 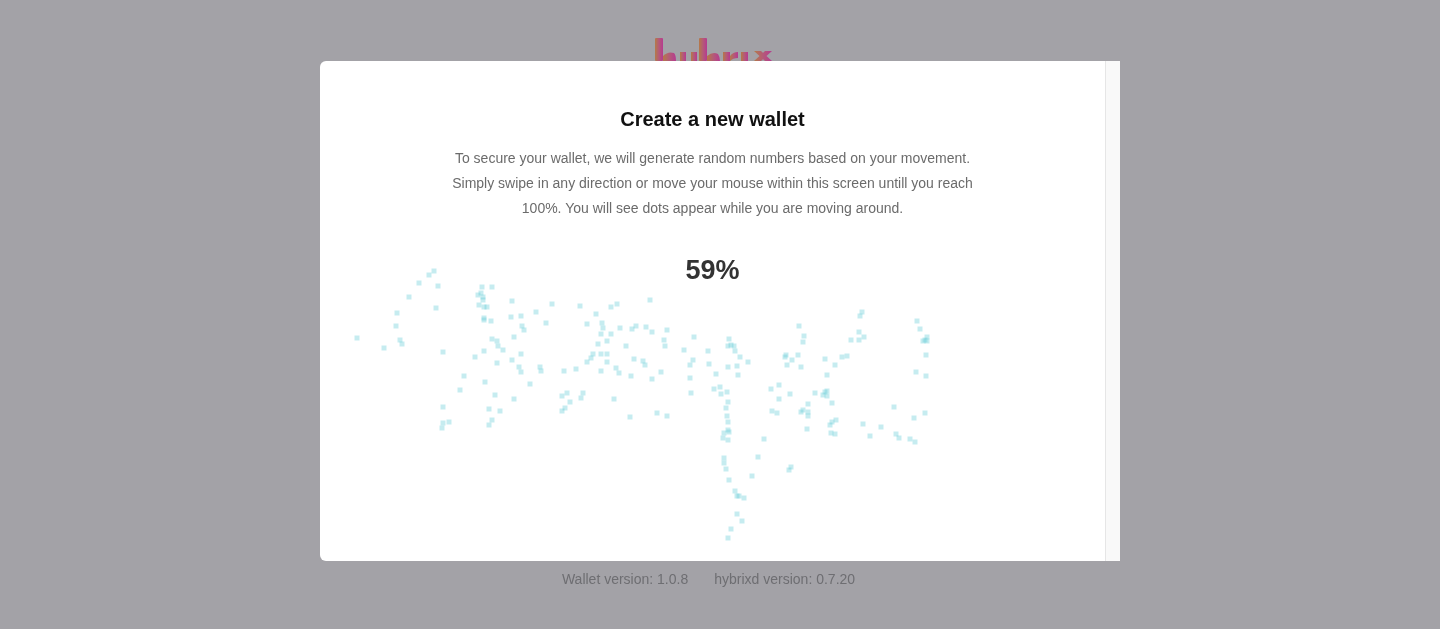 What do you see at coordinates (712, 119) in the screenshot?
I see `dialog-title: Create a new wallet` at bounding box center [712, 119].